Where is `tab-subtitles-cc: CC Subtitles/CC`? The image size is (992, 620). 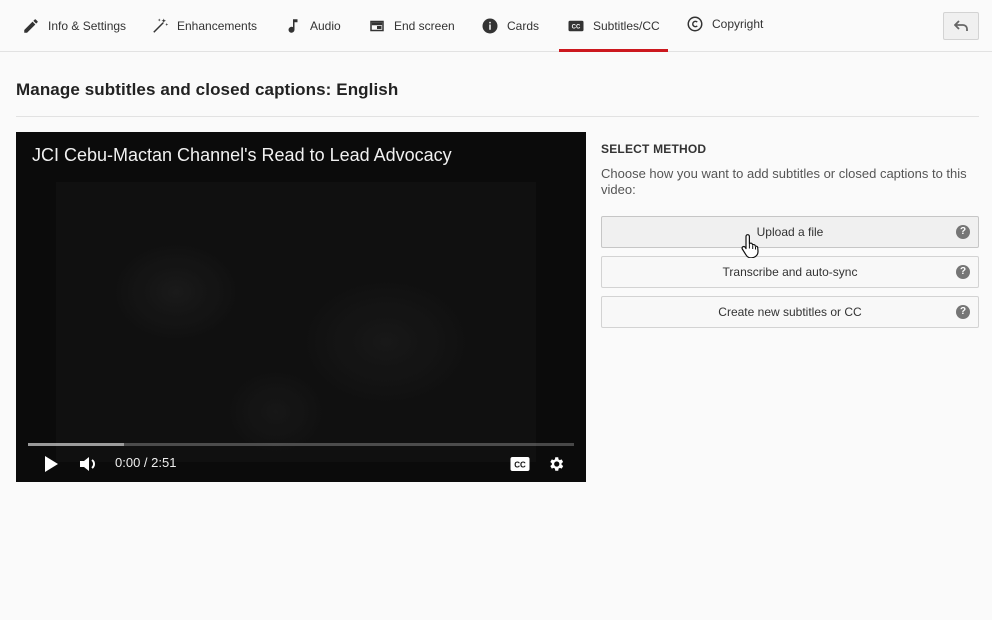
tab-subtitles-cc: CC Subtitles/CC is located at coordinates (613, 26).